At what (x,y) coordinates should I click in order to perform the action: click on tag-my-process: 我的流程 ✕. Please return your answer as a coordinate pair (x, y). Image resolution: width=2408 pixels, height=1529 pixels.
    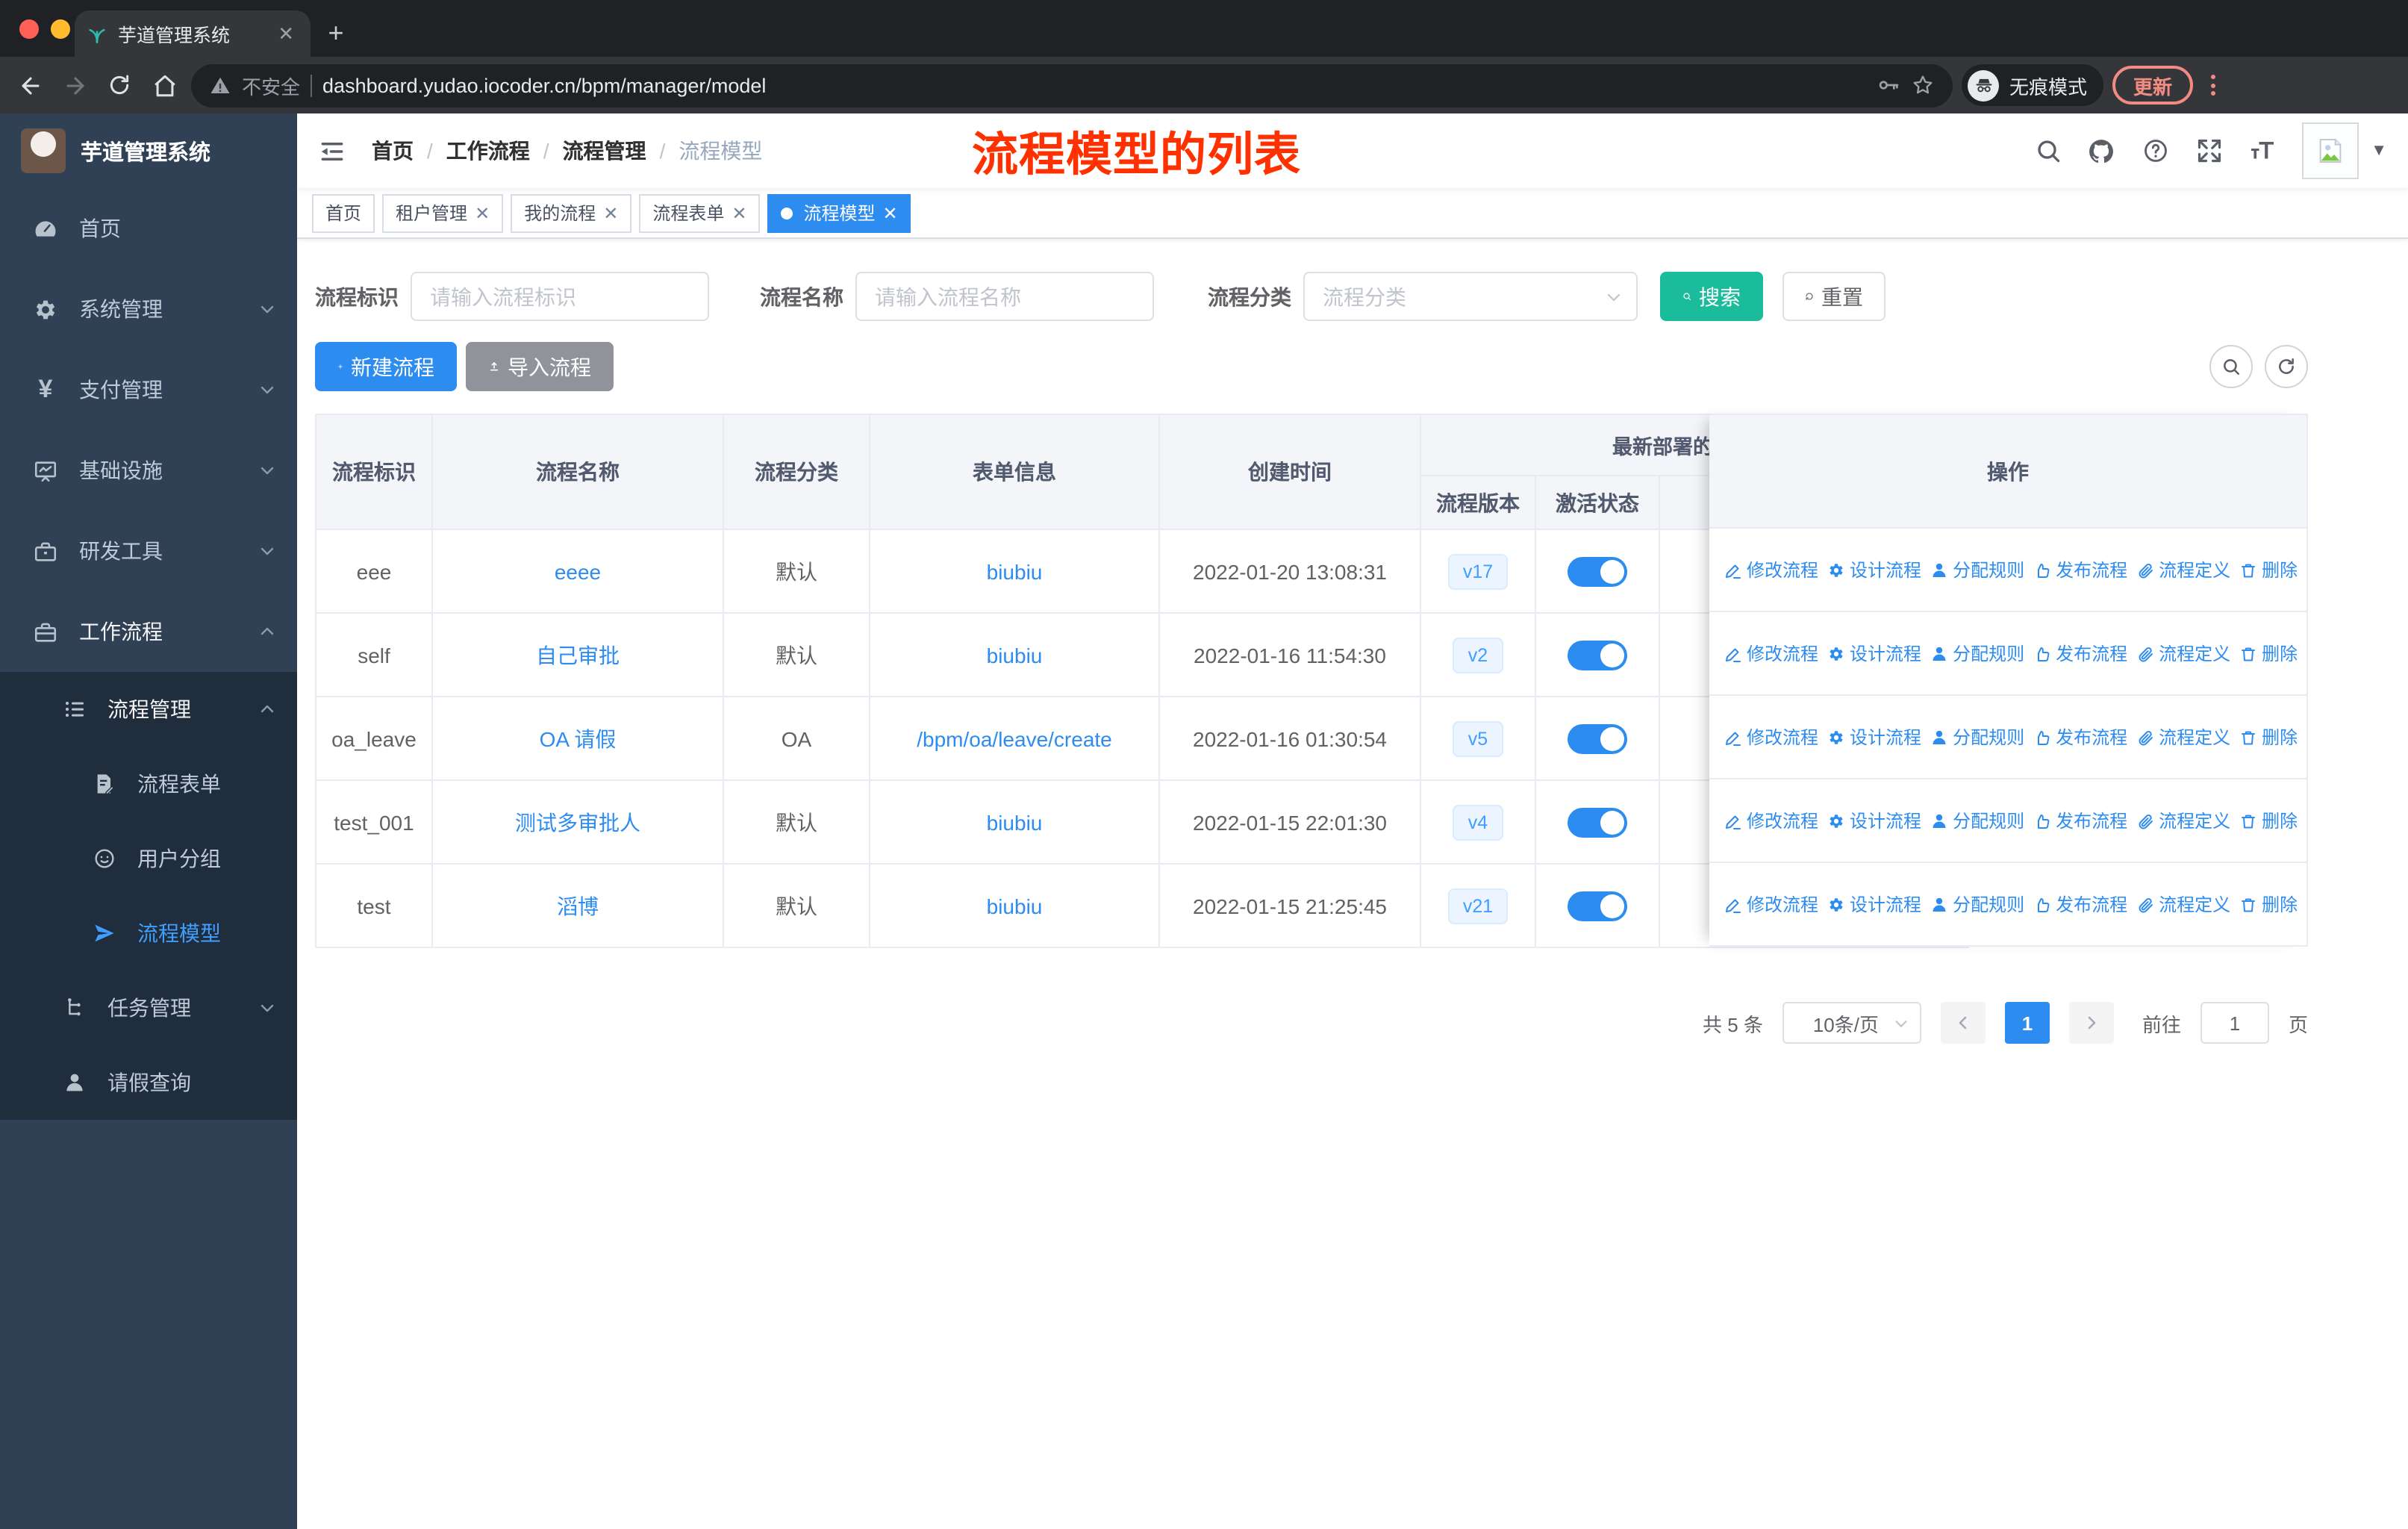
    Looking at the image, I should click on (571, 213).